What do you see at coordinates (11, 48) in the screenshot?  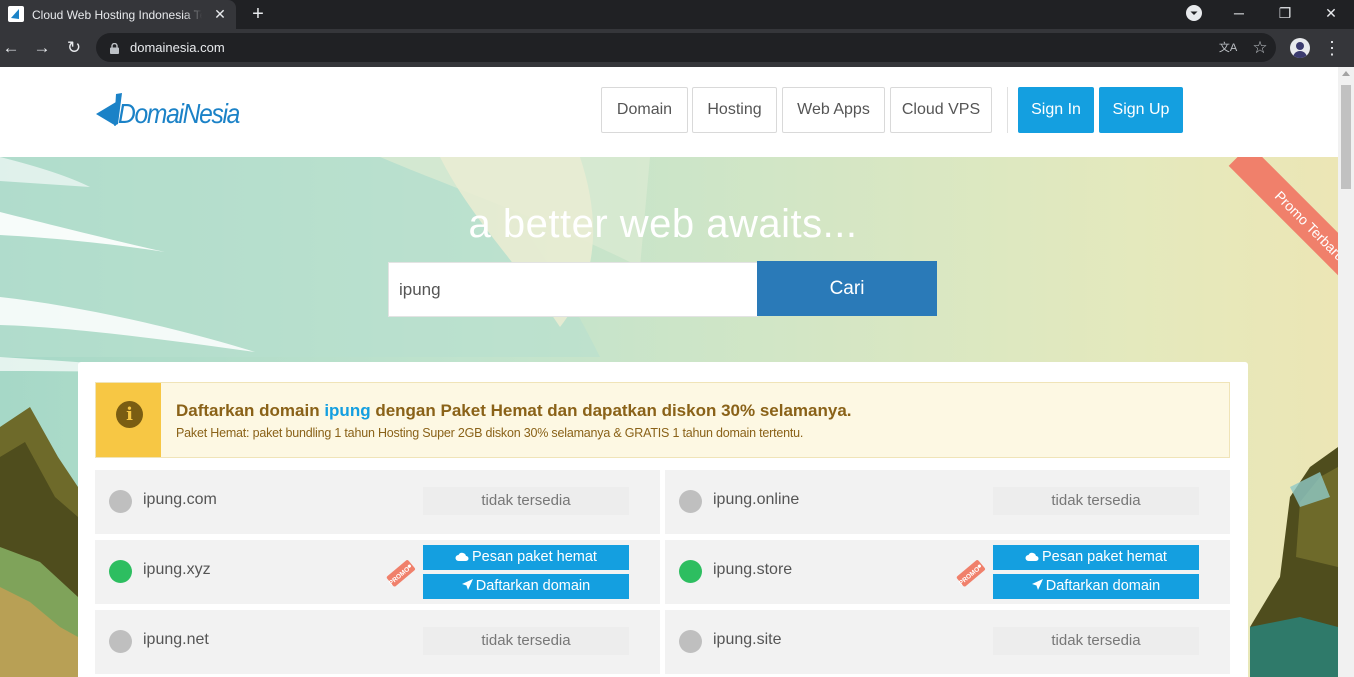 I see `back-button: ←` at bounding box center [11, 48].